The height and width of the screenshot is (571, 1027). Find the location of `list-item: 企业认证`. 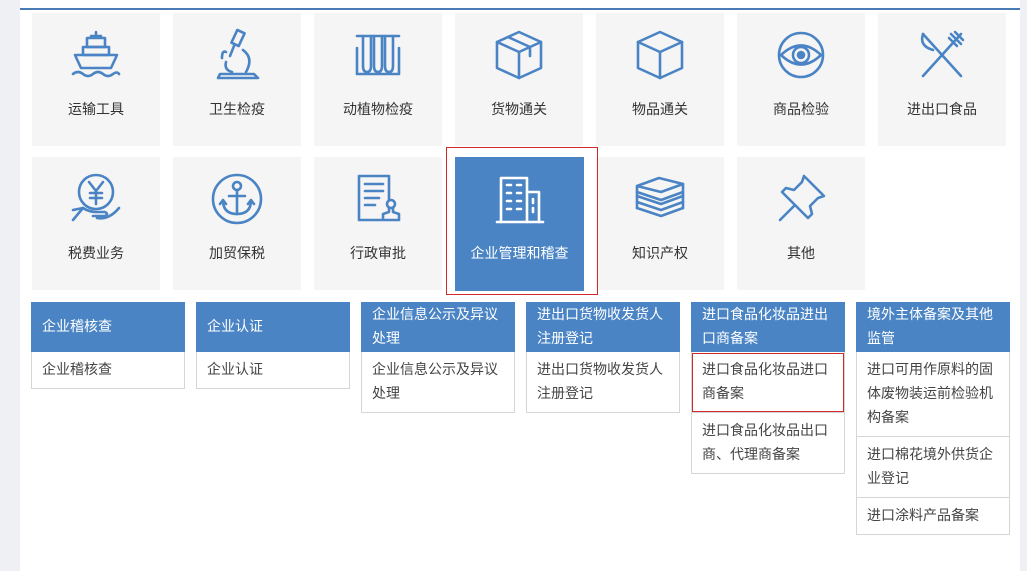

list-item: 企业认证 is located at coordinates (273, 370).